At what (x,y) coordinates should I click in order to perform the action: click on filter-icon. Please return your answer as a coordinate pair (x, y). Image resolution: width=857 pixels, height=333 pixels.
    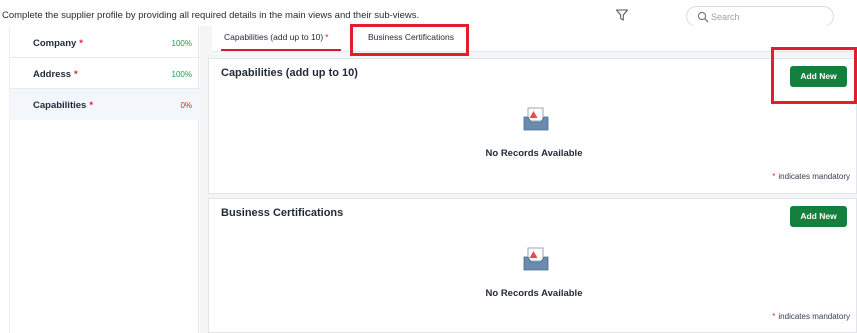
    Looking at the image, I should click on (622, 15).